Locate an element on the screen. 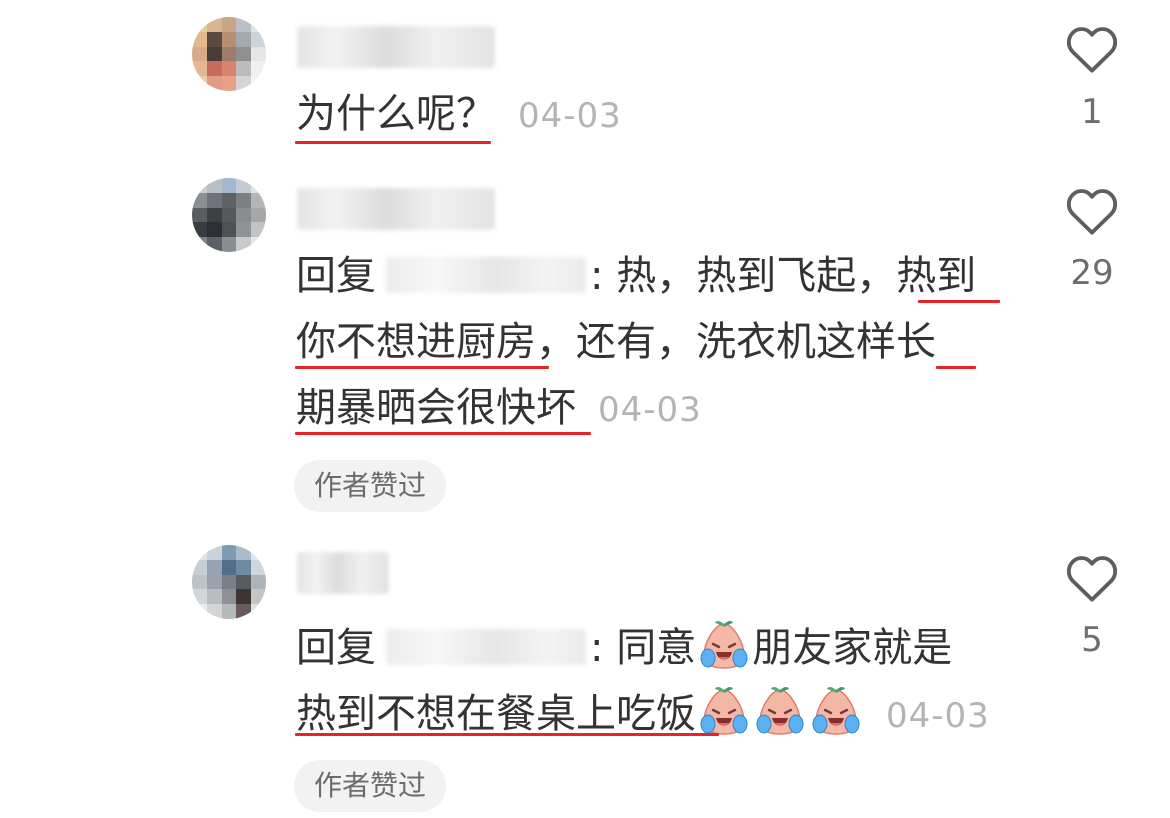  like-count: 29 is located at coordinates (1092, 273).